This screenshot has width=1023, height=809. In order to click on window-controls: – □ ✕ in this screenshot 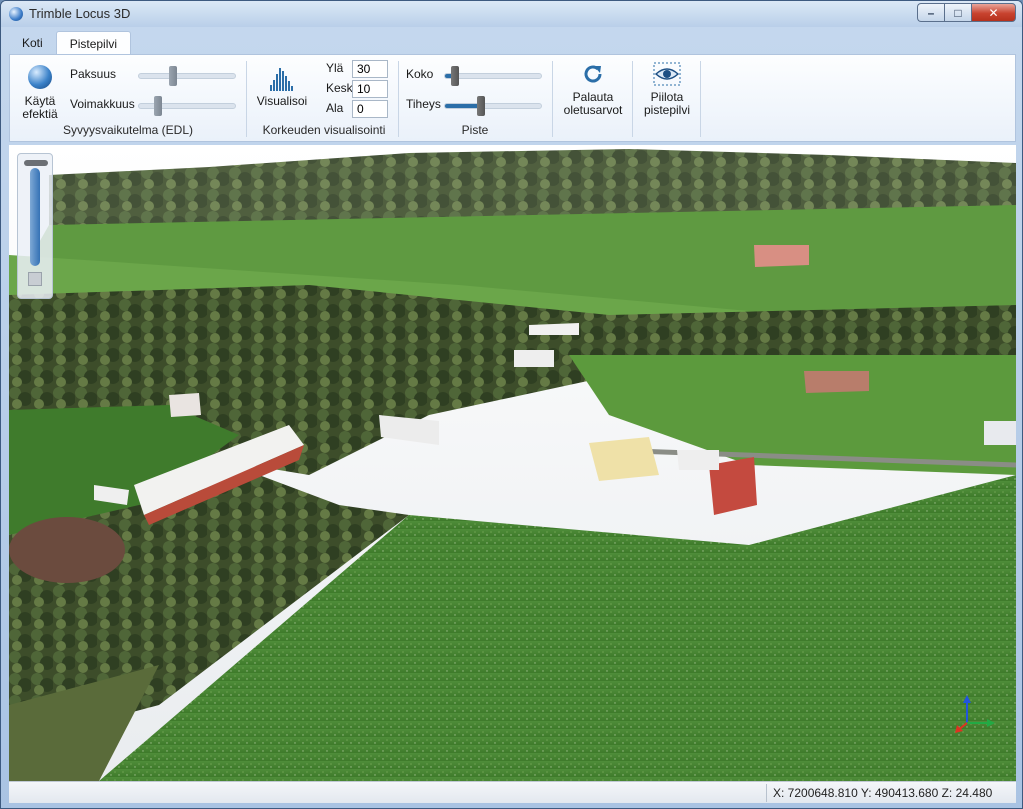, I will do `click(966, 13)`.